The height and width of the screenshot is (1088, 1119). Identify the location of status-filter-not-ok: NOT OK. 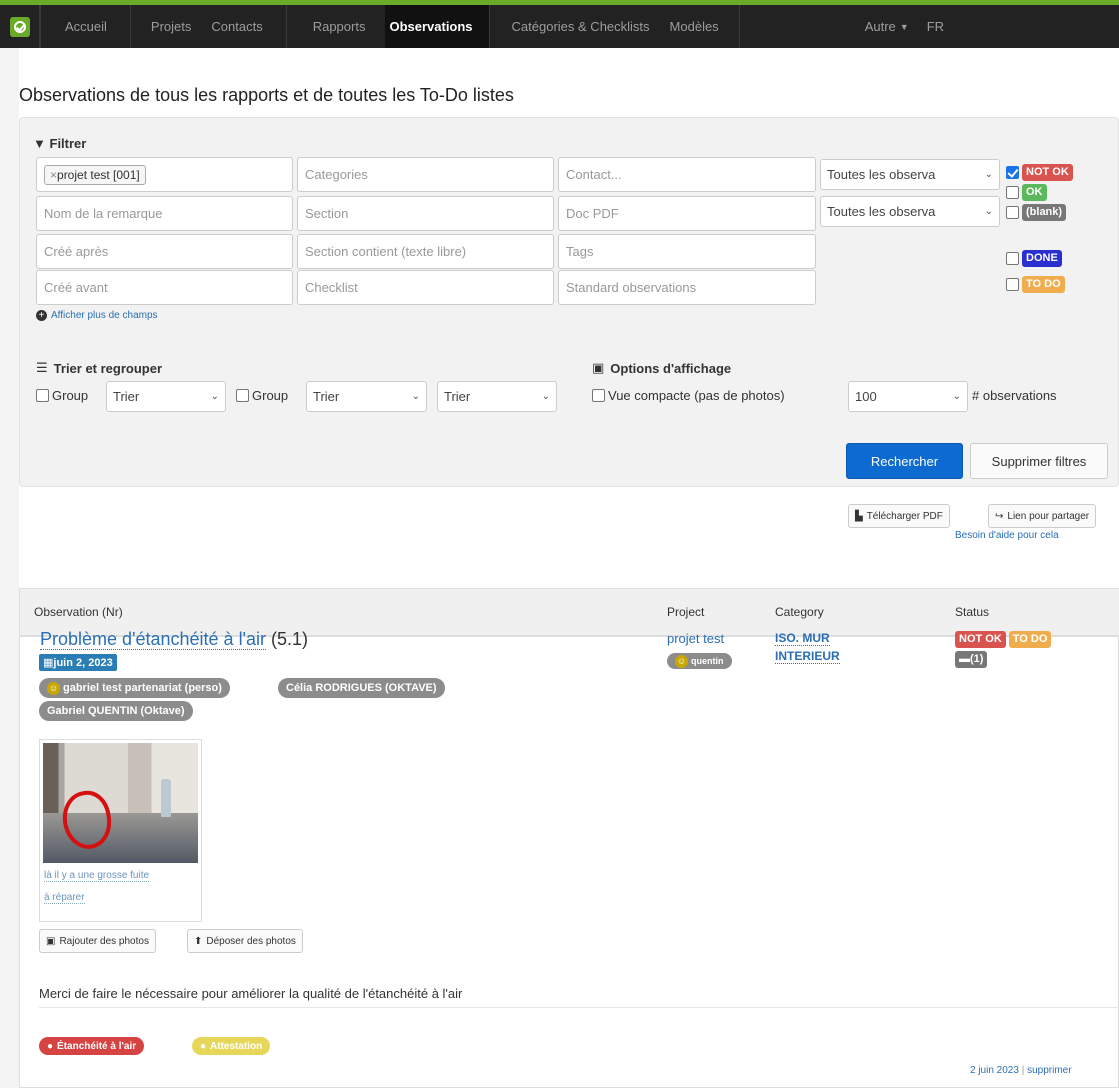
(1039, 172).